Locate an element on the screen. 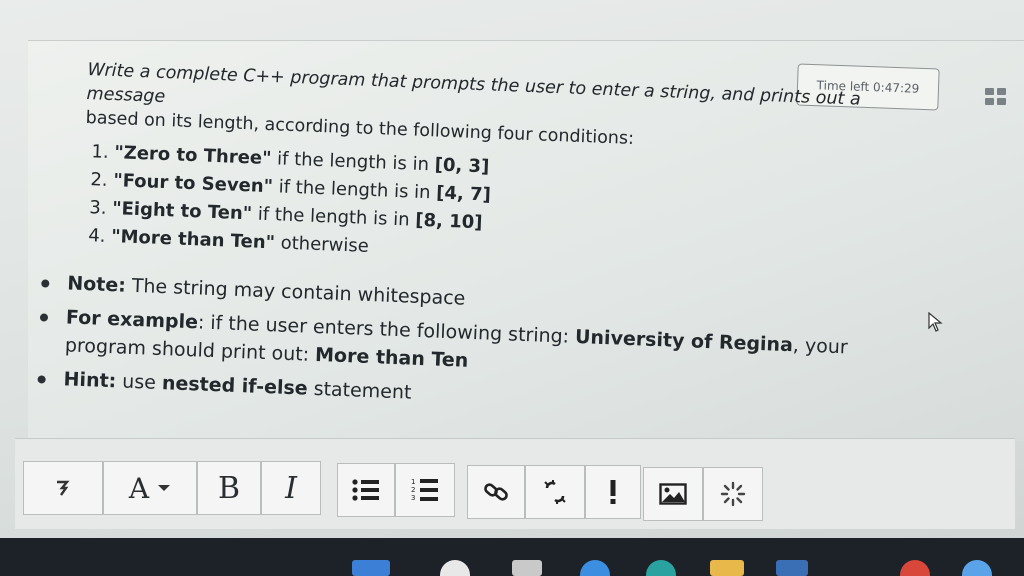 This screenshot has height=576, width=1024. bold-button: B is located at coordinates (229, 488).